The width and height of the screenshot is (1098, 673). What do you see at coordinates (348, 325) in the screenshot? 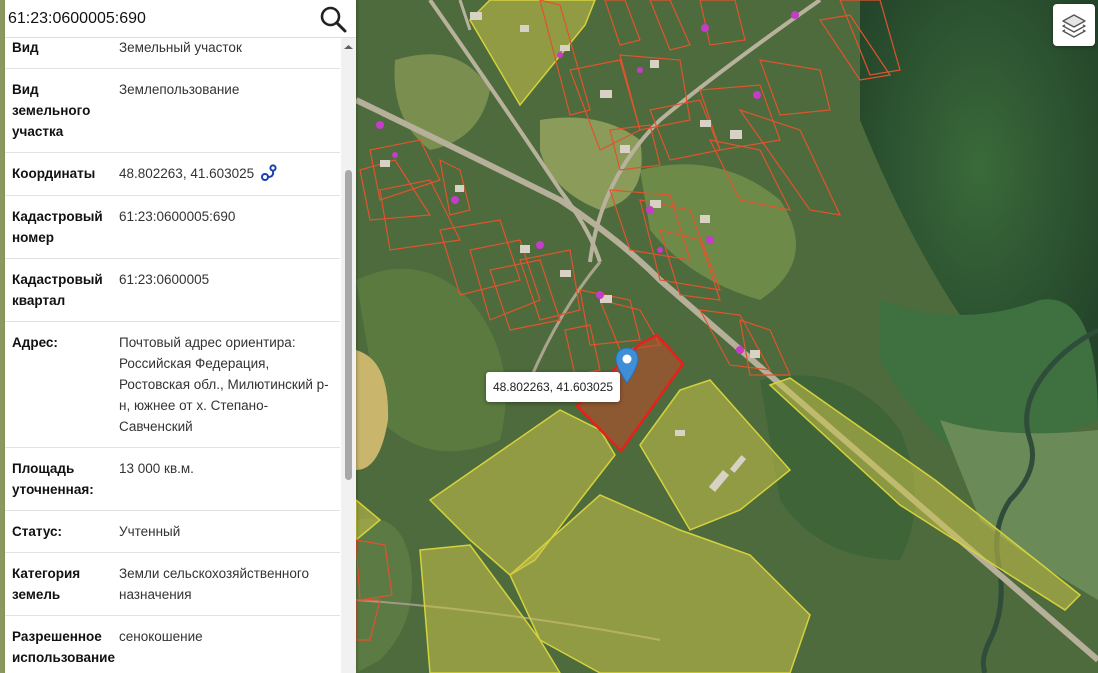
I see `scrollbar-thumb` at bounding box center [348, 325].